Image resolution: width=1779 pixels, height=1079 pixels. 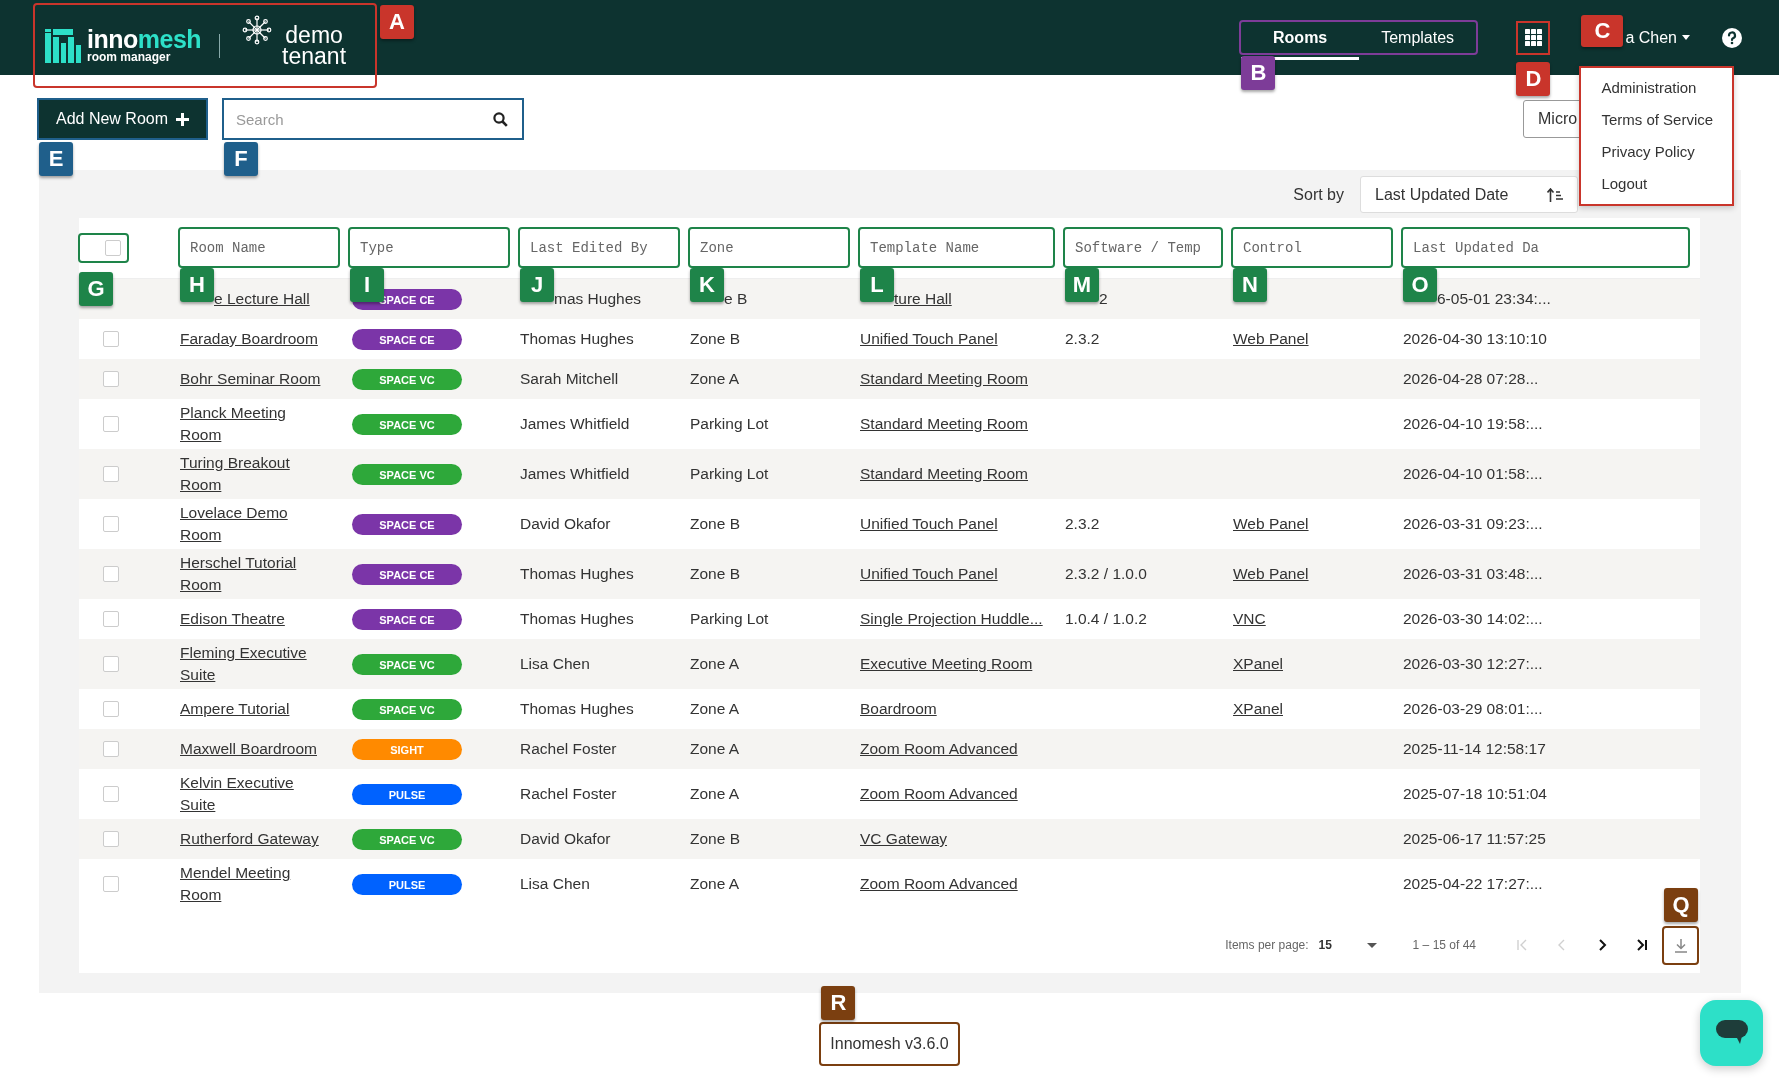 What do you see at coordinates (253, 424) in the screenshot?
I see `room-link: Planck Meeting Room` at bounding box center [253, 424].